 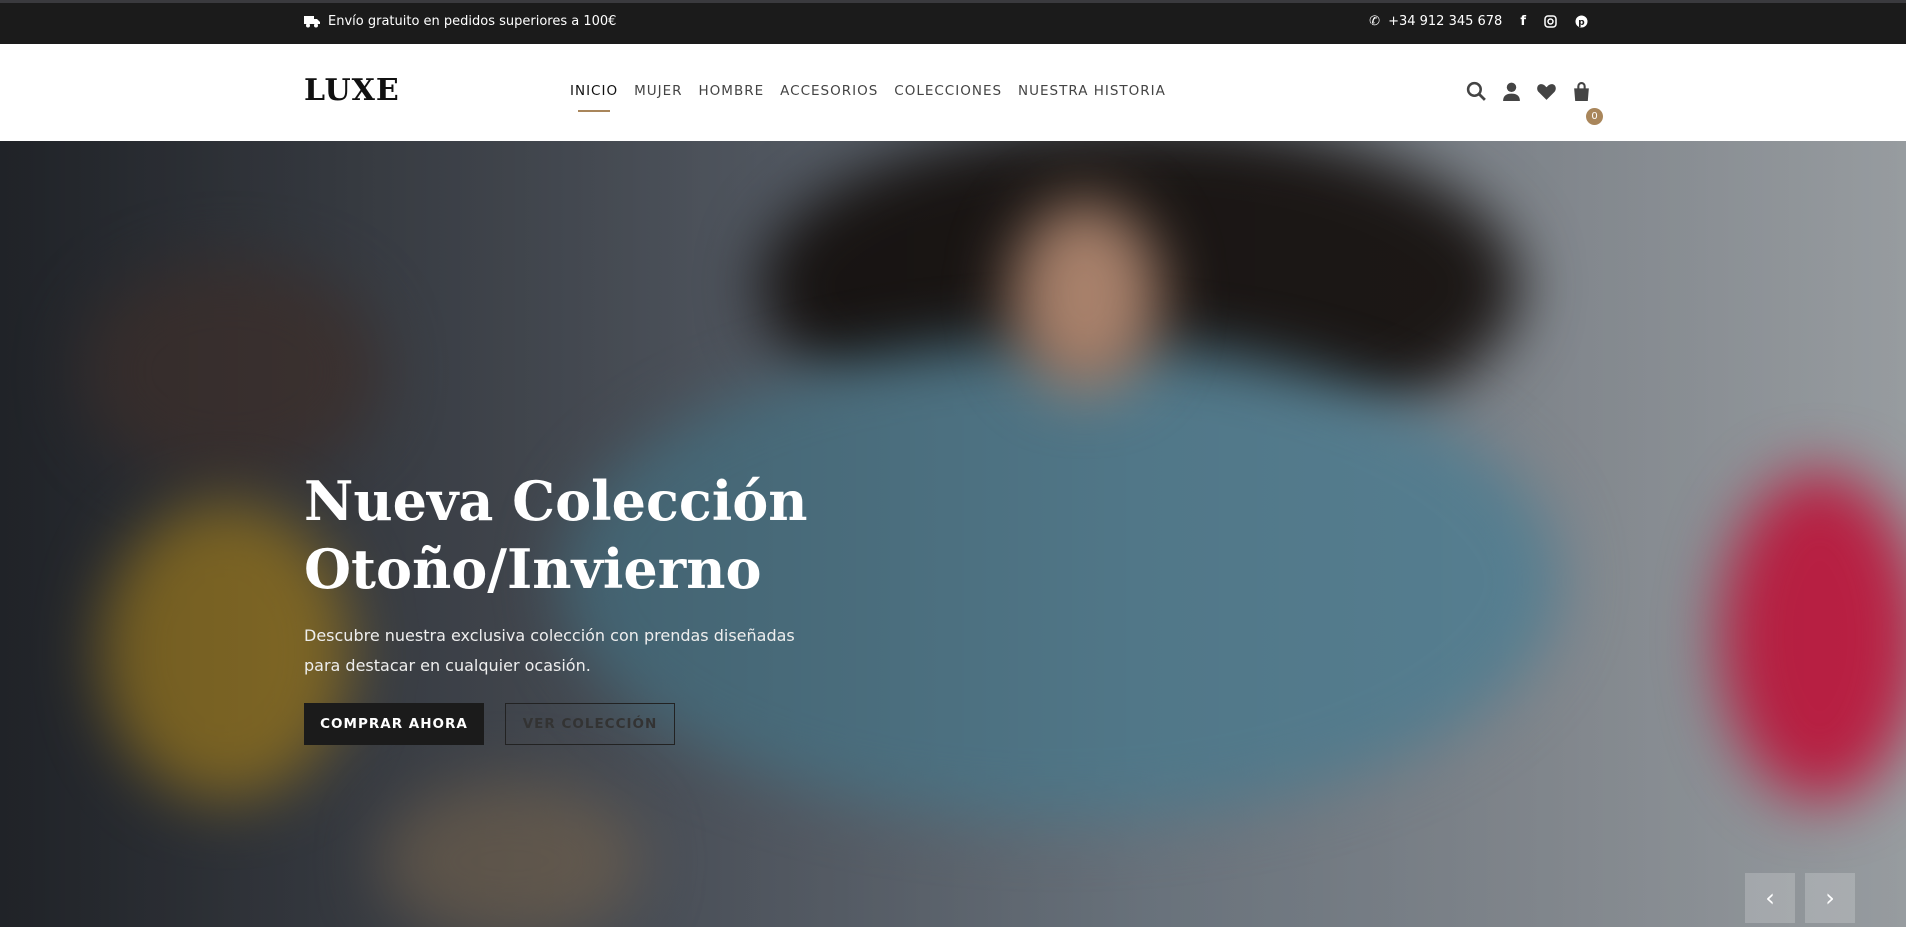 What do you see at coordinates (1546, 91) in the screenshot?
I see `heart-icon` at bounding box center [1546, 91].